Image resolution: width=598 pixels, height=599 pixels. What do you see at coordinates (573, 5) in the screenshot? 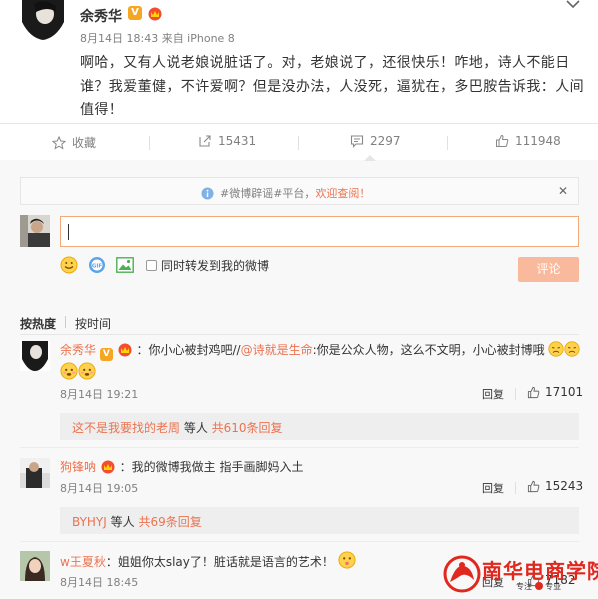
I see `chevron-down-icon` at bounding box center [573, 5].